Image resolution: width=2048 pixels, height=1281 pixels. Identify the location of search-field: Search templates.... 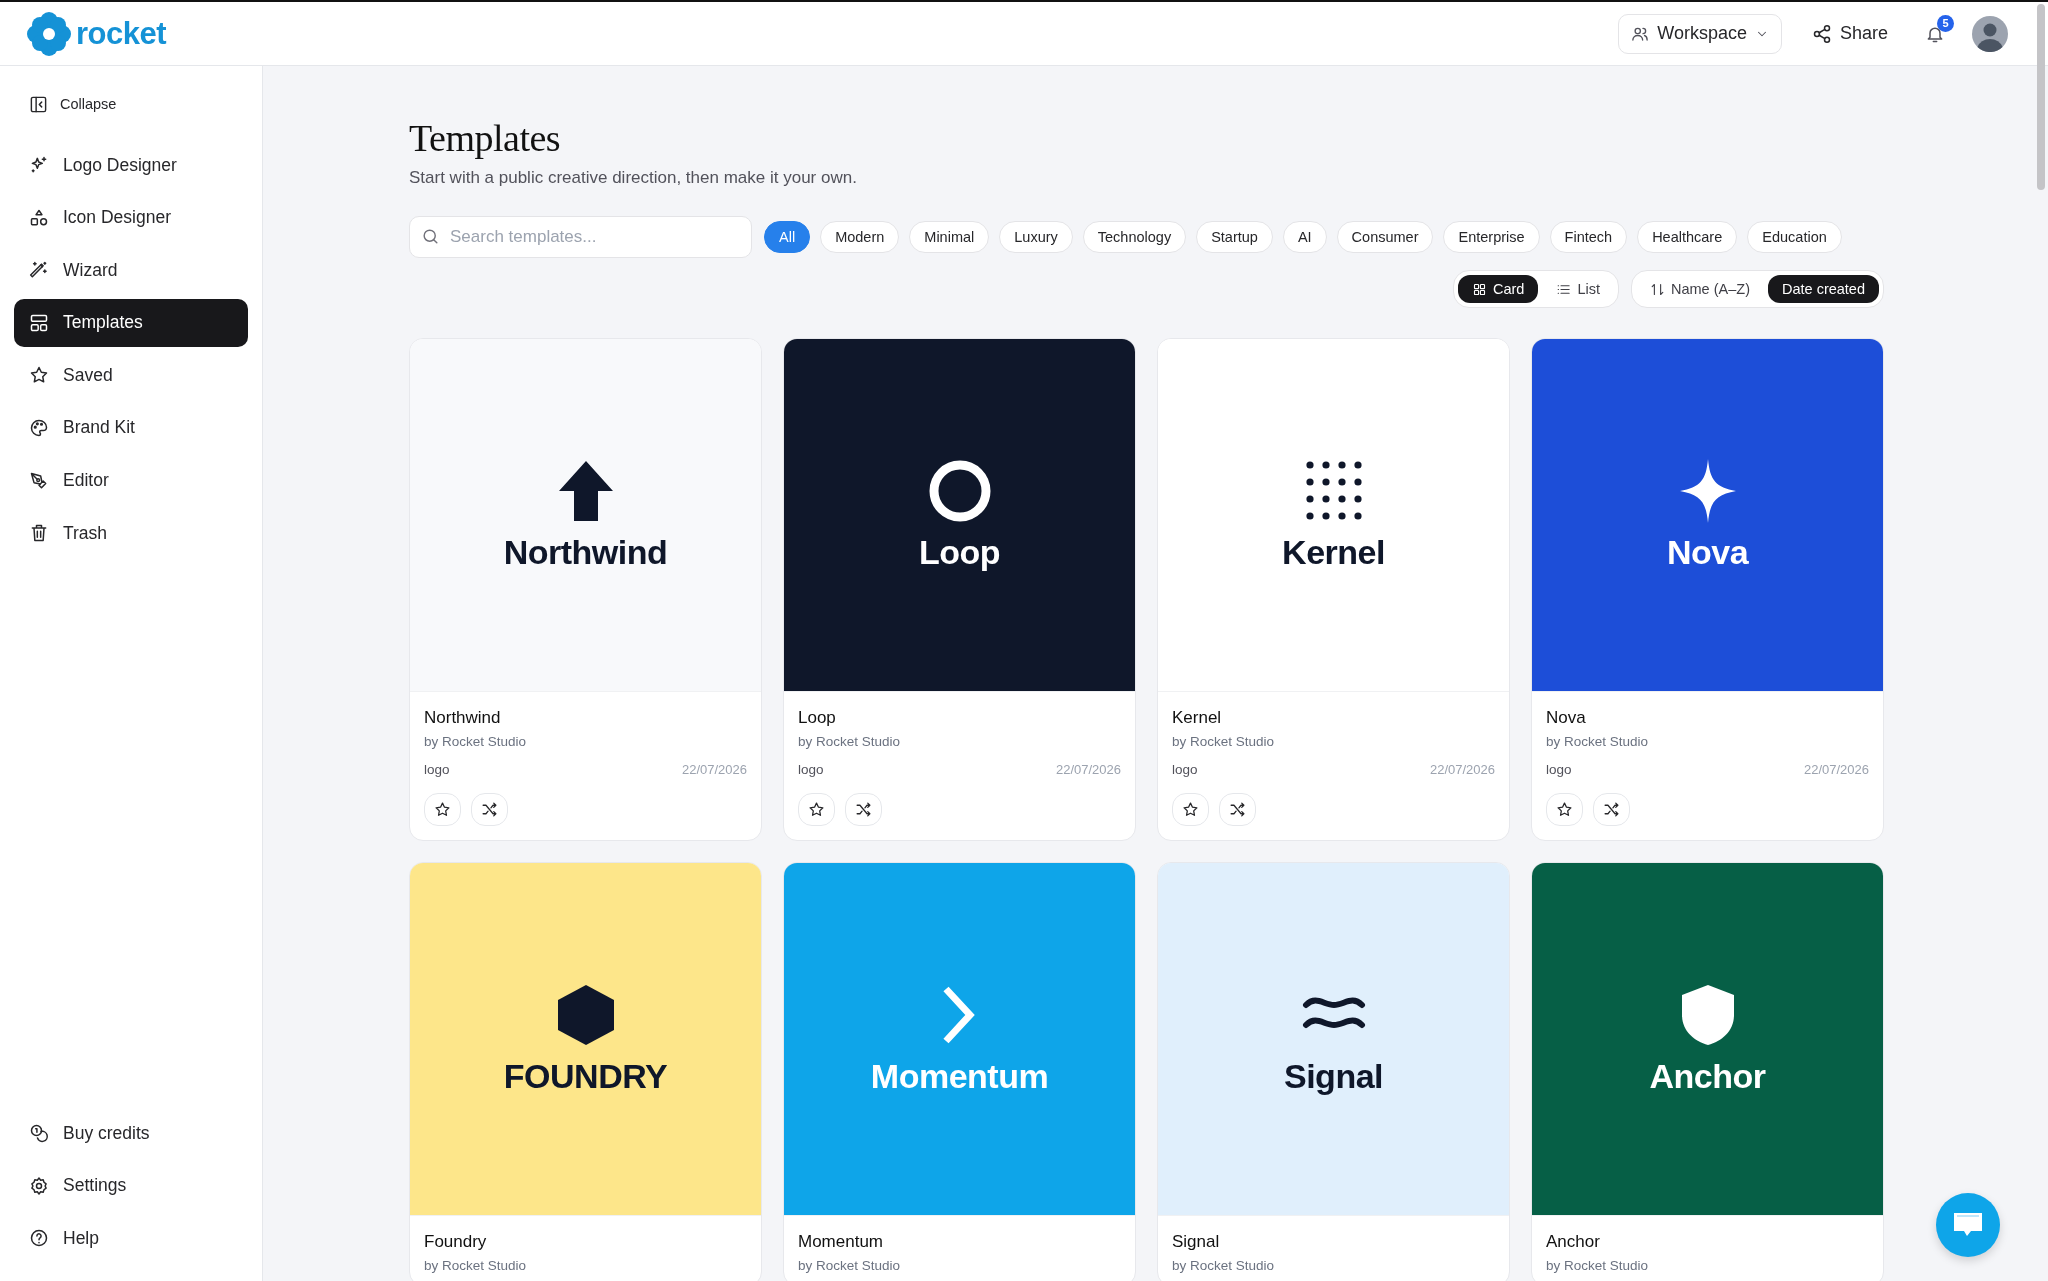
(580, 237).